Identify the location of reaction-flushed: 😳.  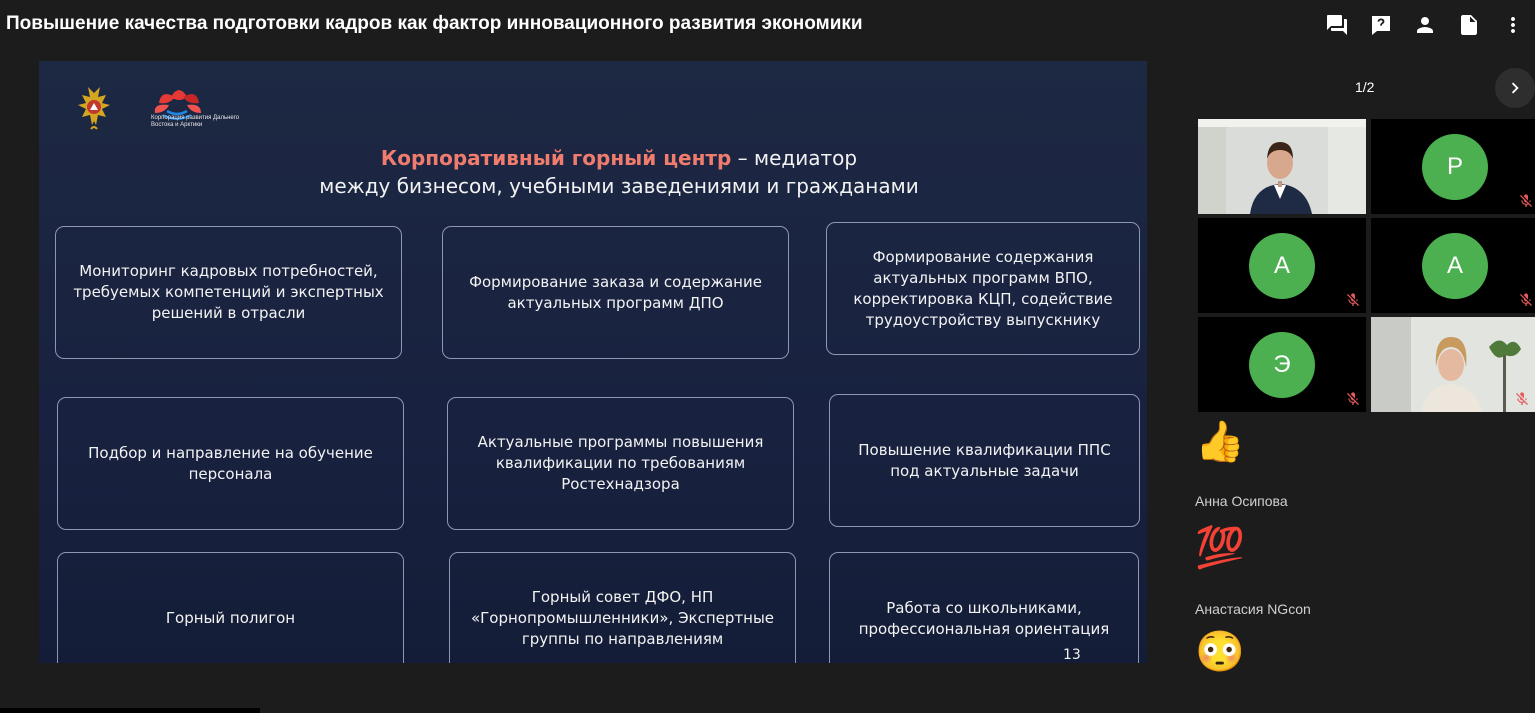
(1220, 652).